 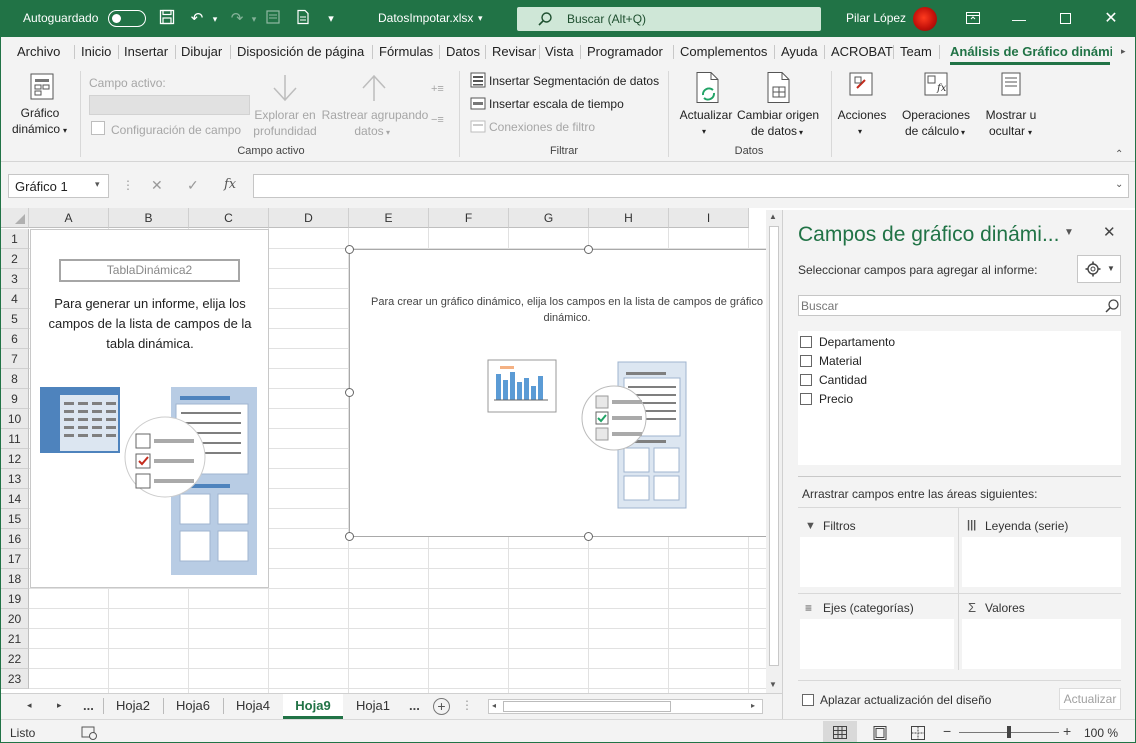 What do you see at coordinates (1009, 732) in the screenshot?
I see `zoom-slider-thumb` at bounding box center [1009, 732].